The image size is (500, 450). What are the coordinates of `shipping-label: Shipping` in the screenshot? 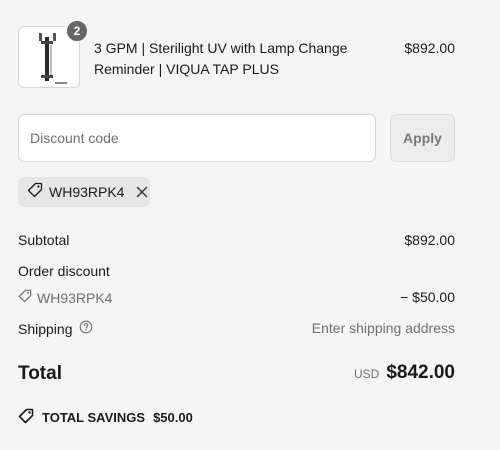 It's located at (45, 328).